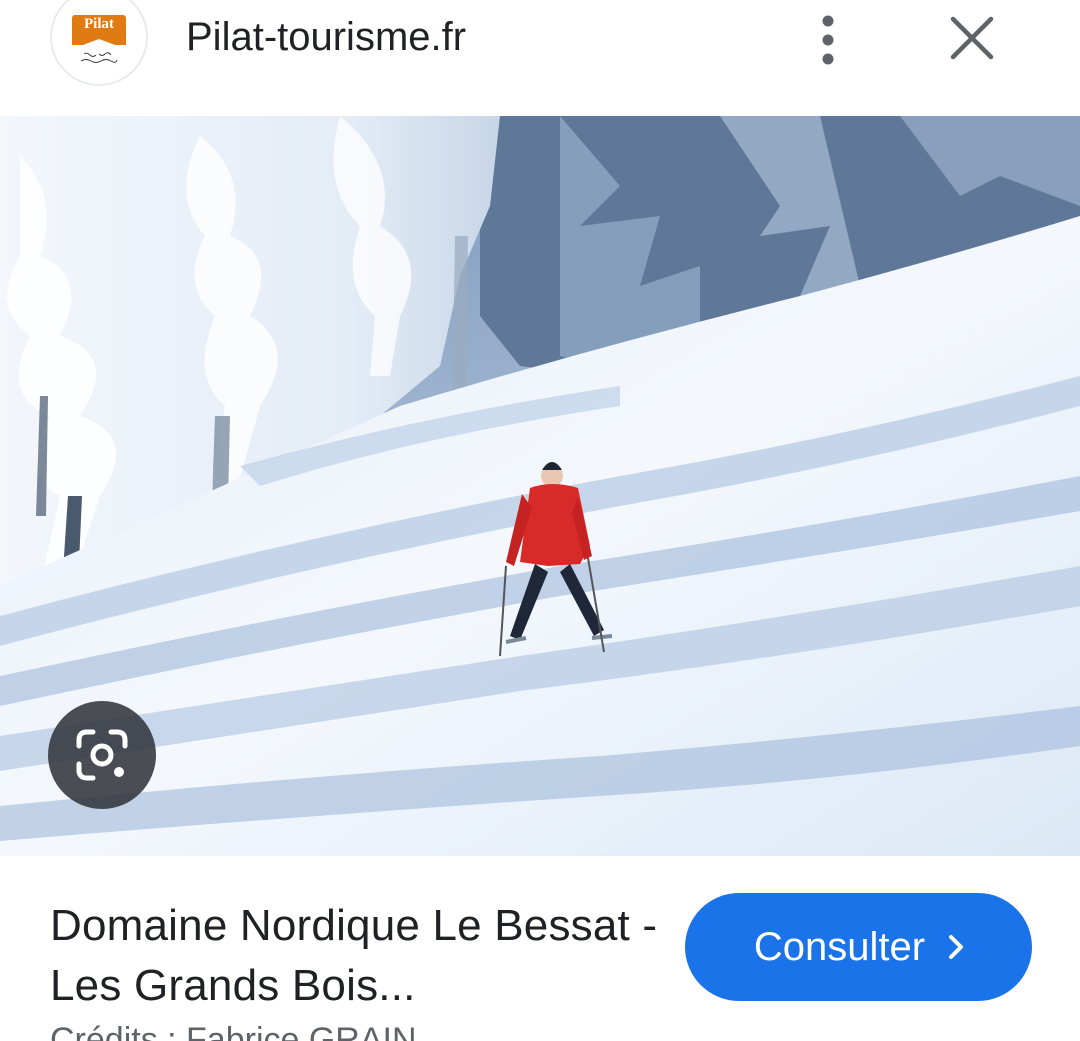  I want to click on close-icon, so click(972, 38).